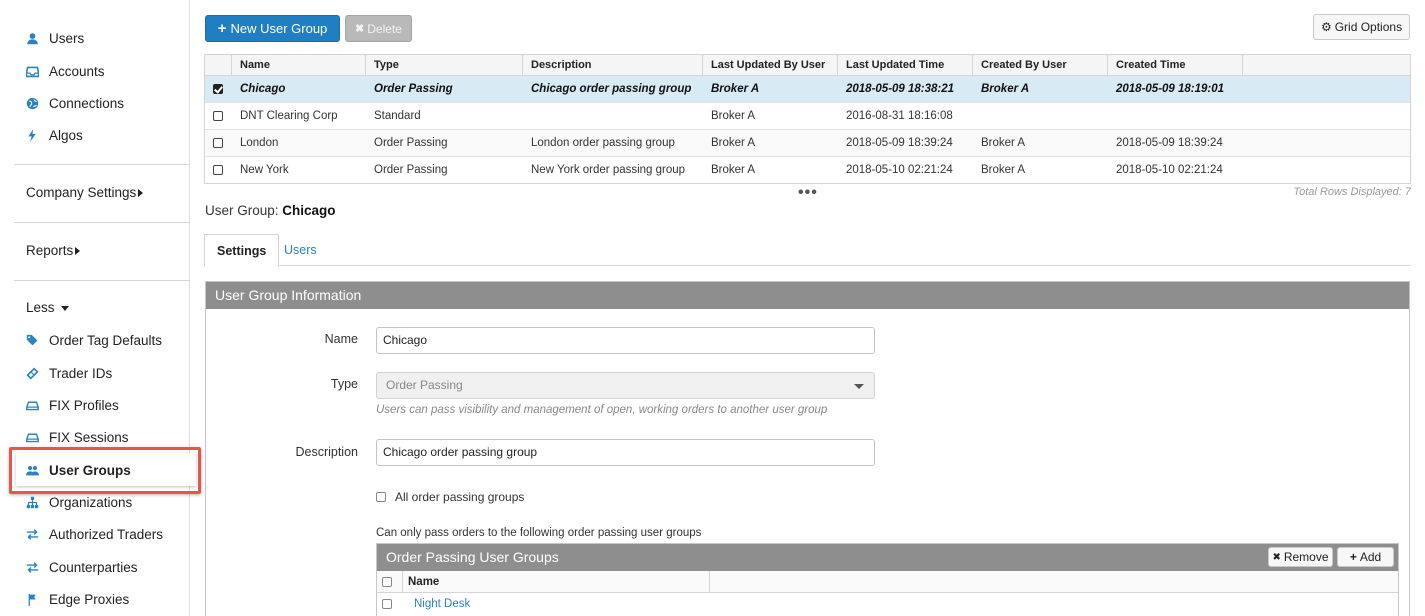 The image size is (1425, 616). What do you see at coordinates (424, 385) in the screenshot?
I see `type-select-value: Order Passing` at bounding box center [424, 385].